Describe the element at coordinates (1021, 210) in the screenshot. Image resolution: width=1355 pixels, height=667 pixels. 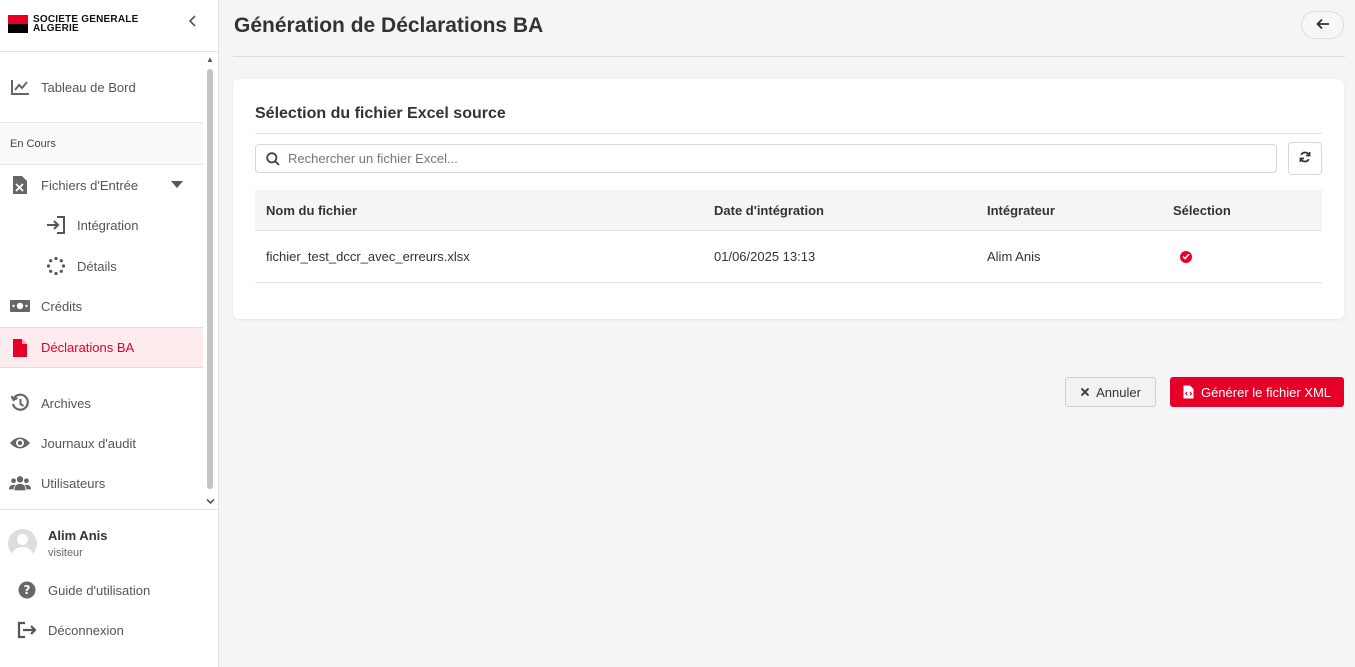
I see `column-header-integrator: Intégrateur` at that location.